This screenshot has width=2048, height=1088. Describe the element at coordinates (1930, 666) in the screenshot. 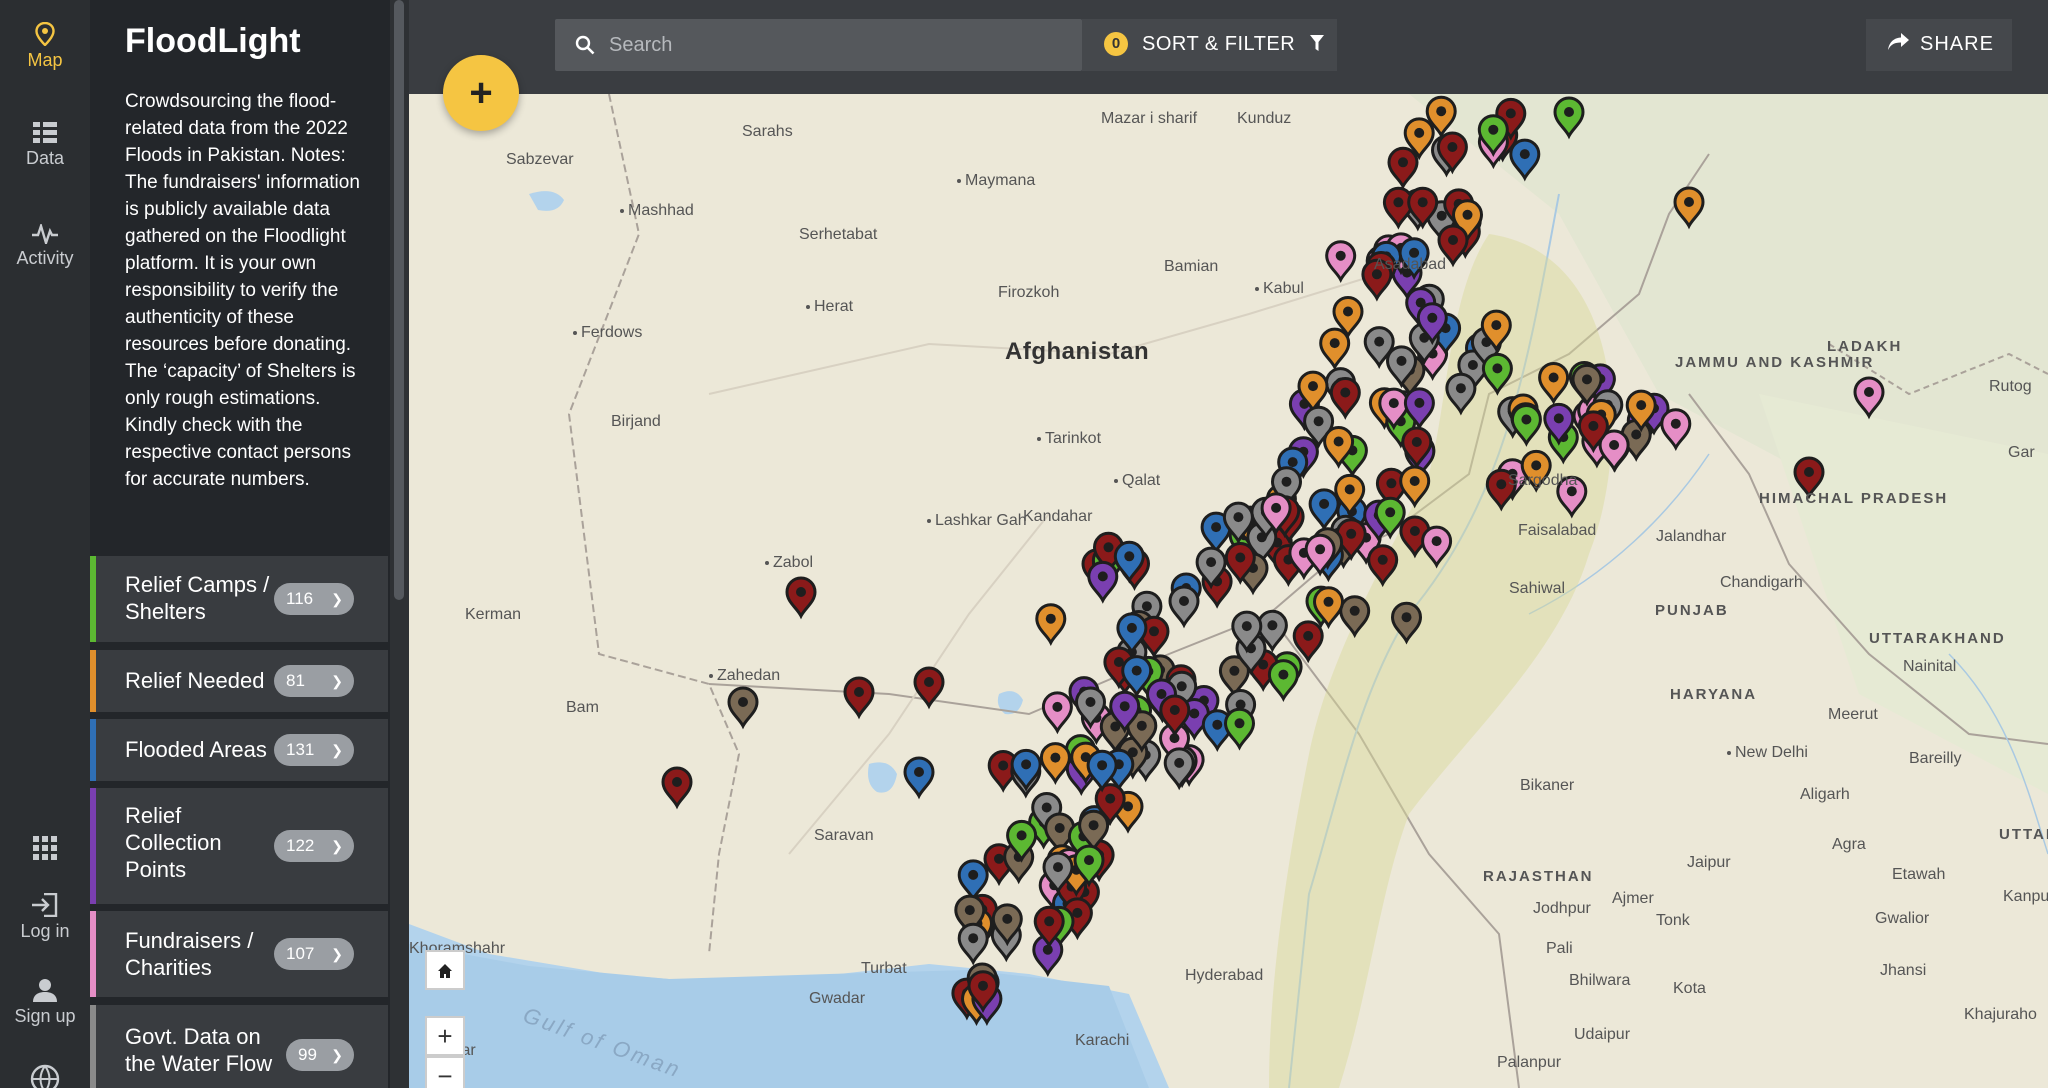

I see `place-label: Nainital` at that location.